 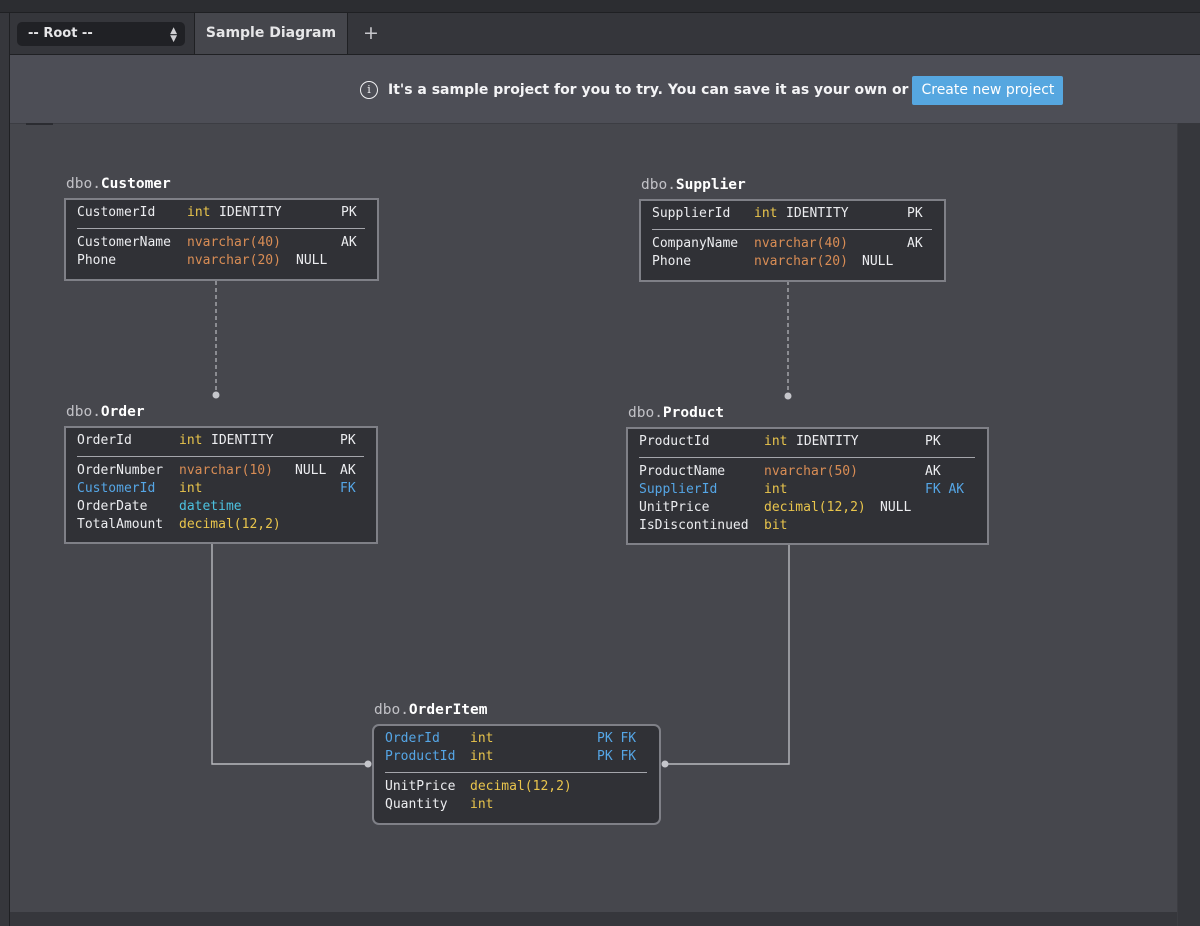 I want to click on column-row: CompanyName nvarchar(40) AK, so click(x=798, y=244).